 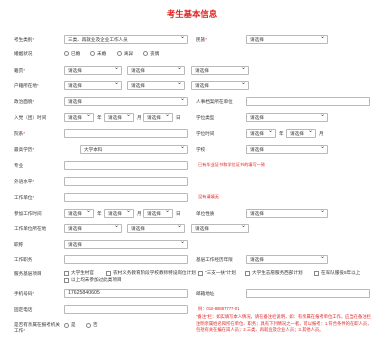 What do you see at coordinates (232, 164) in the screenshot?
I see `major-tip: 已有毕业证书和学位证书的填写一致` at bounding box center [232, 164].